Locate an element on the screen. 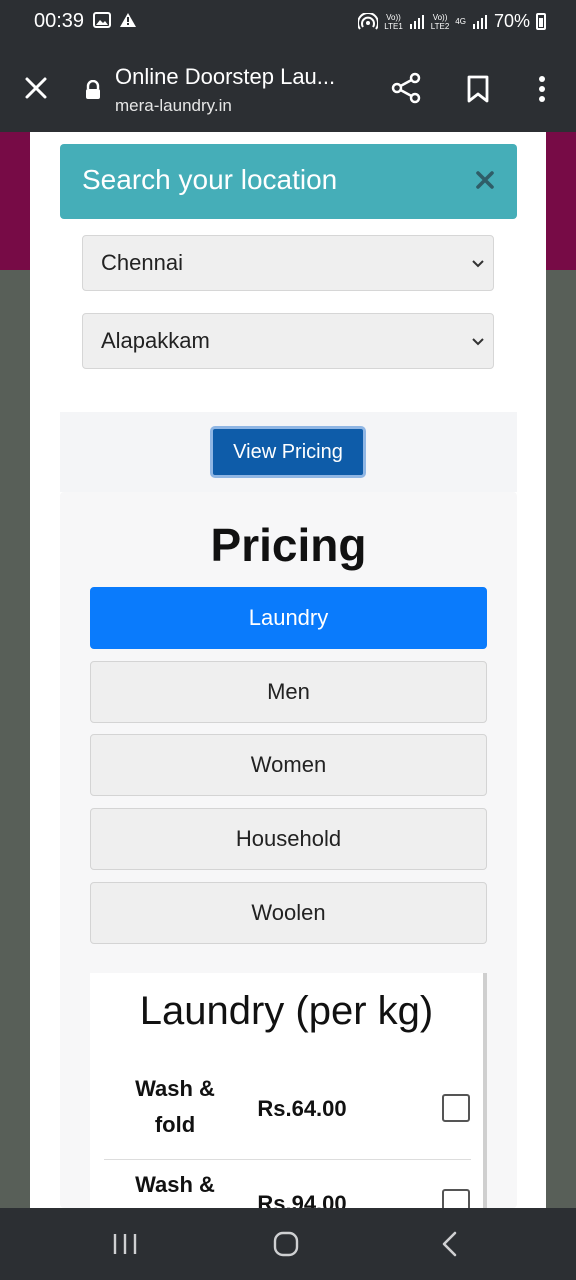  system-navigation-bar is located at coordinates (288, 1244).